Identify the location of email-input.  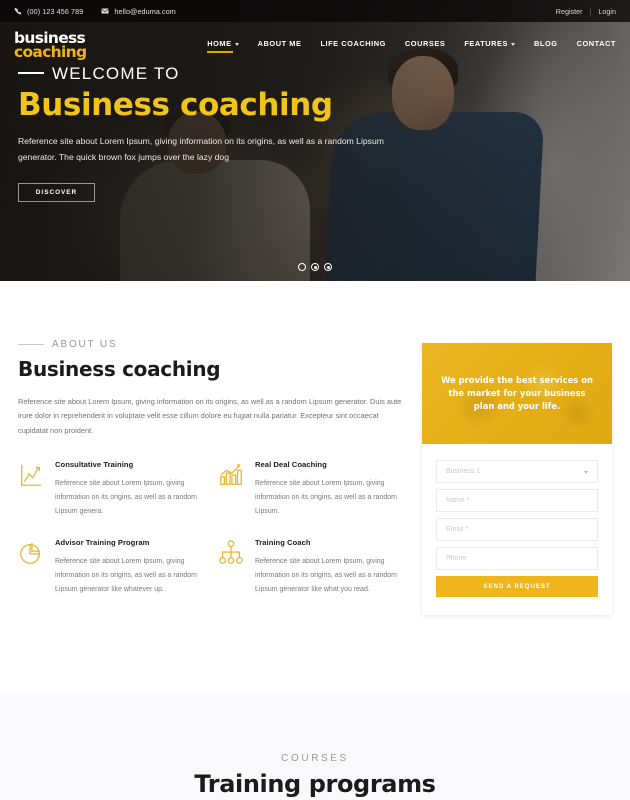
(517, 529).